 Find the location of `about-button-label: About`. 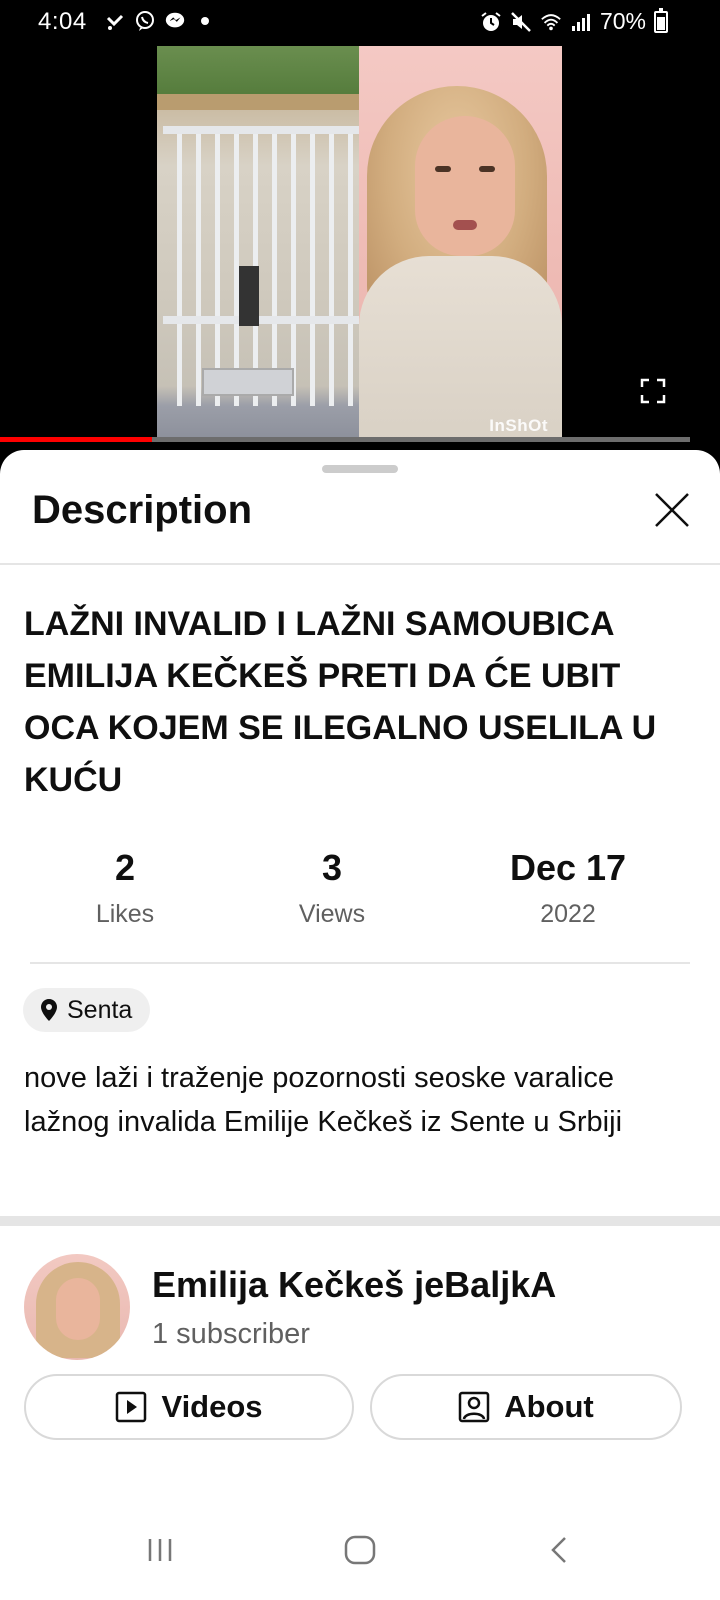

about-button-label: About is located at coordinates (549, 1406).